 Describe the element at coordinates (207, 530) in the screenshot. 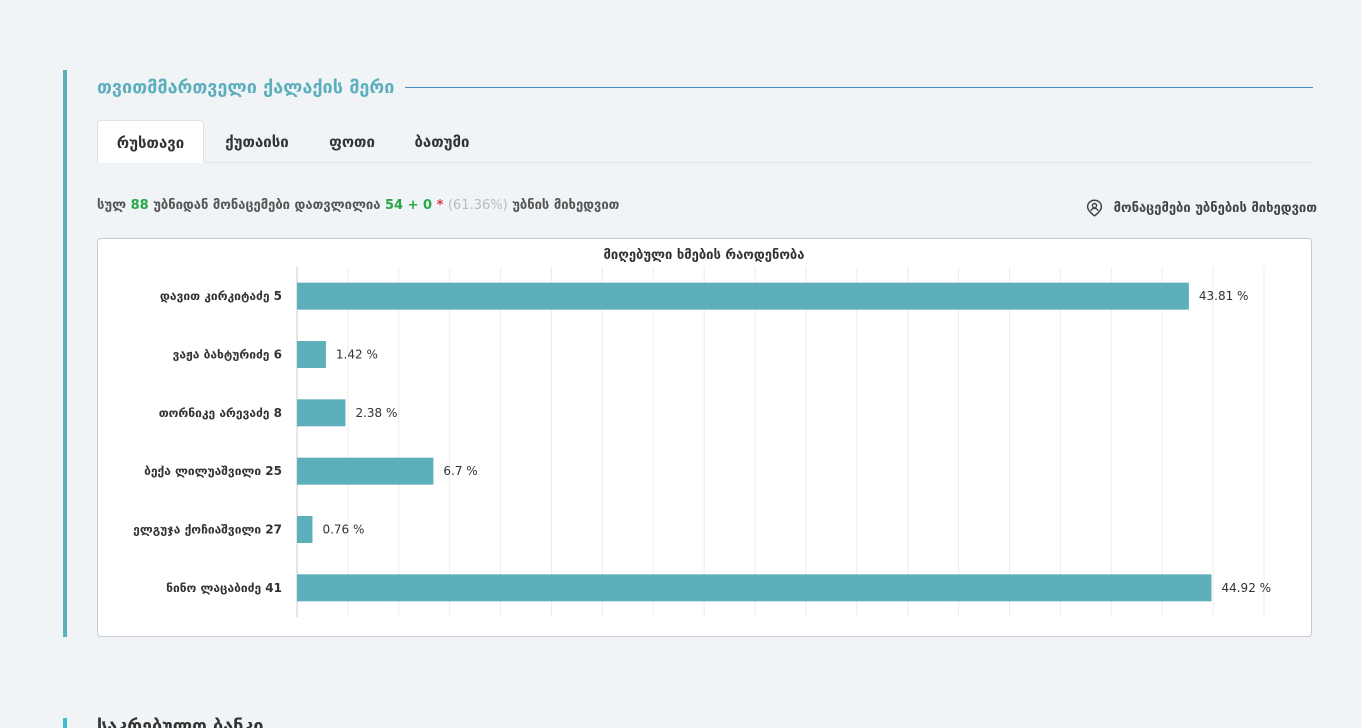

I see `category-label: ელგუჯა ქოჩიაშვილი 27` at that location.